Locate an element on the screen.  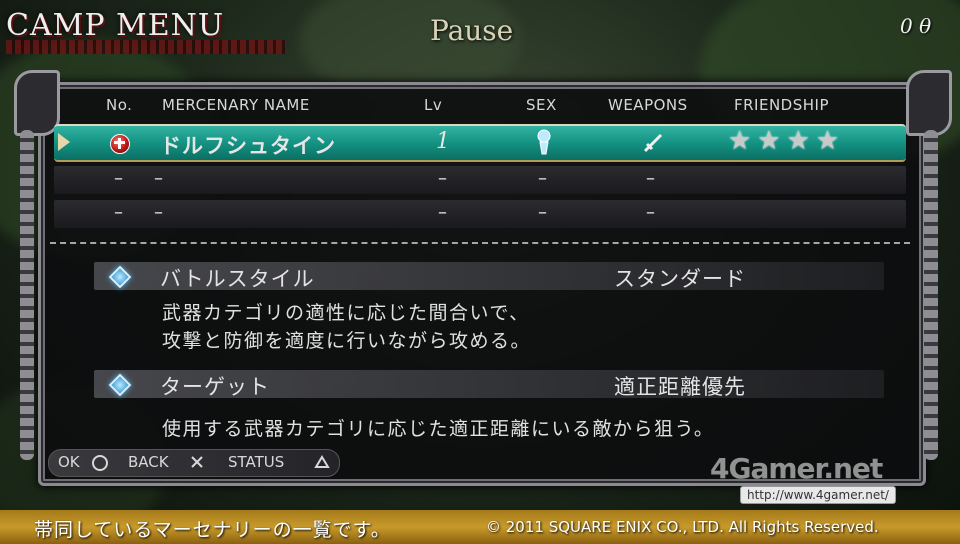
selection-cursor-icon is located at coordinates (64, 142).